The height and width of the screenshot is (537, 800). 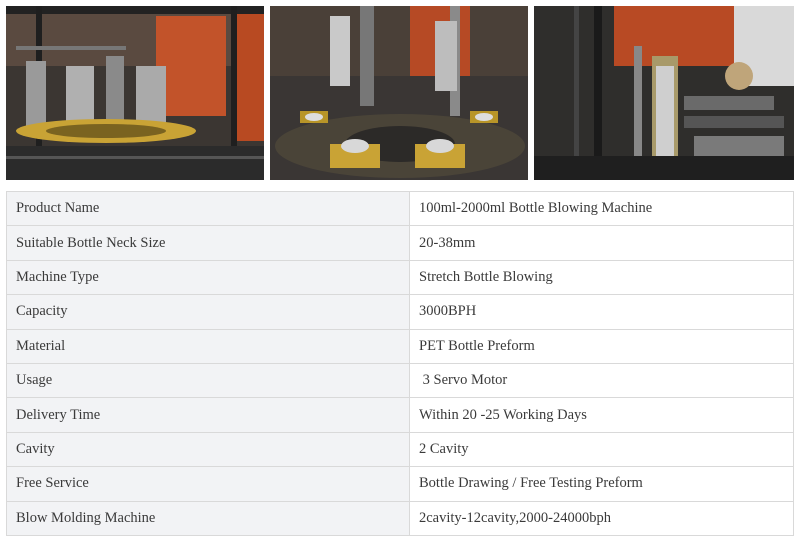 I want to click on table-row: Usage 3 Servo Motor, so click(x=400, y=380).